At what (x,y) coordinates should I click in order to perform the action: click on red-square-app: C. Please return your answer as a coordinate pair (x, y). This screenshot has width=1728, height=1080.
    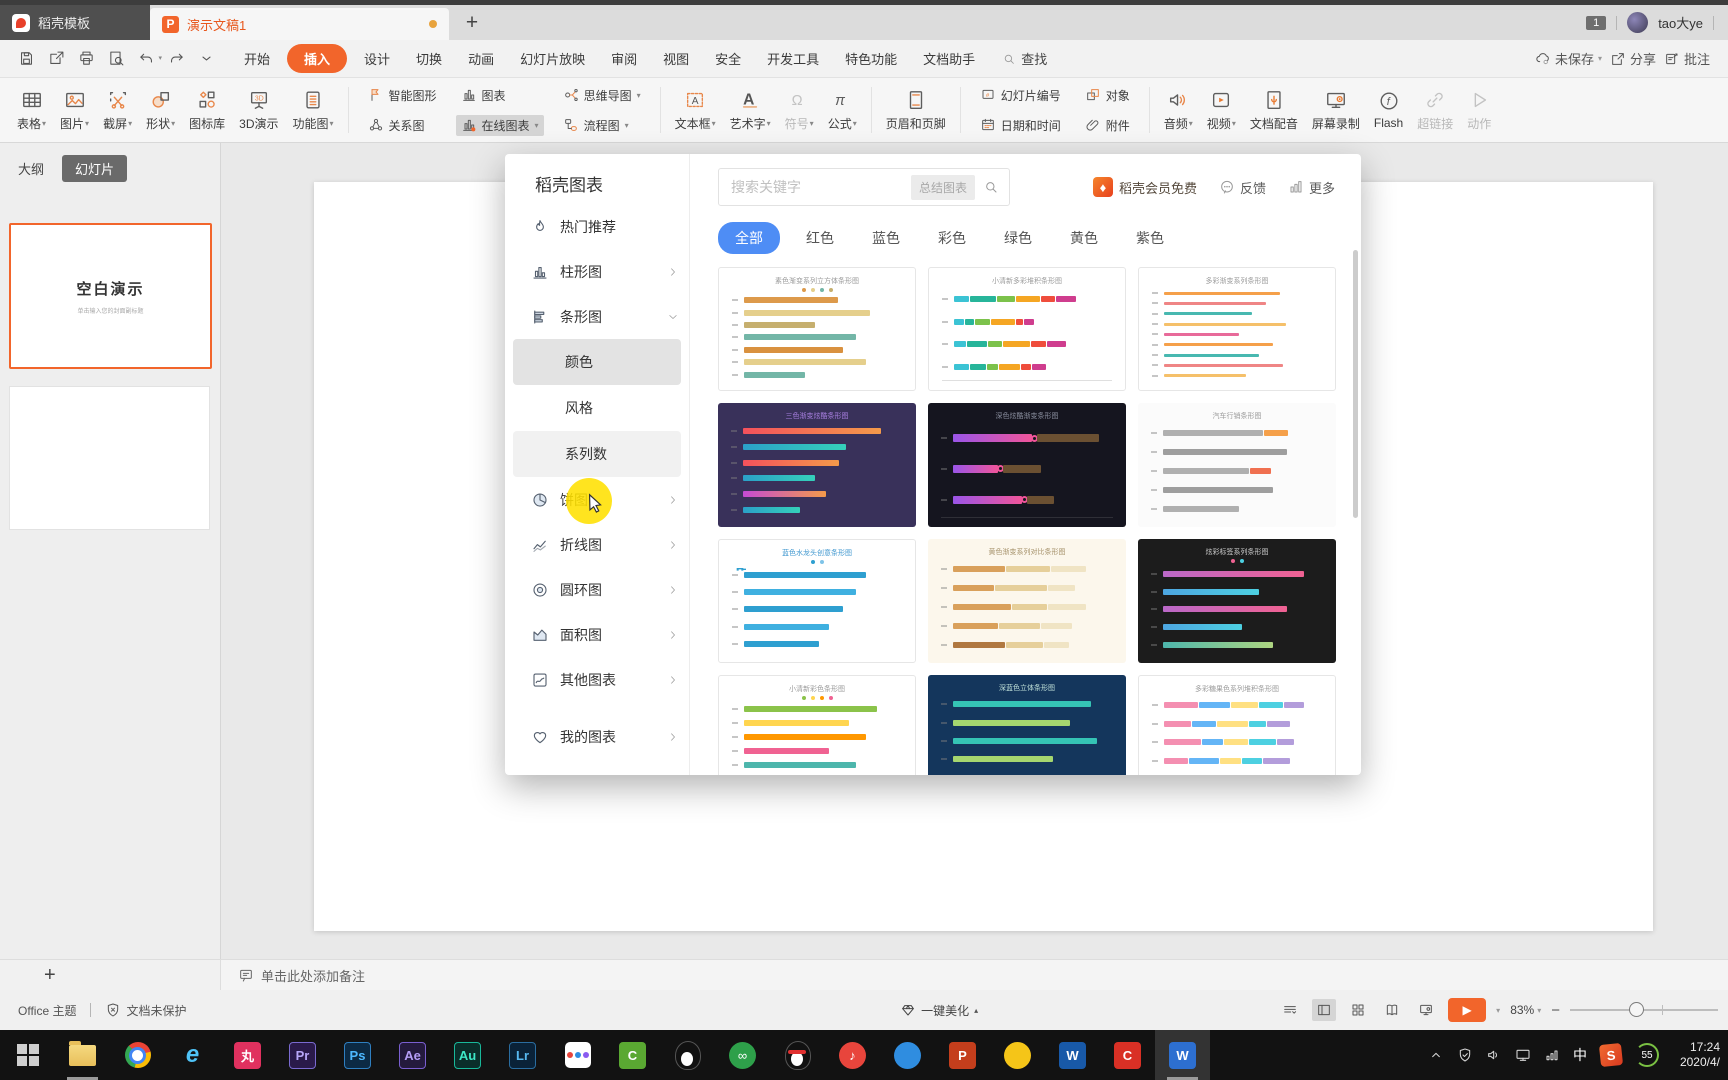
    Looking at the image, I should click on (1127, 1055).